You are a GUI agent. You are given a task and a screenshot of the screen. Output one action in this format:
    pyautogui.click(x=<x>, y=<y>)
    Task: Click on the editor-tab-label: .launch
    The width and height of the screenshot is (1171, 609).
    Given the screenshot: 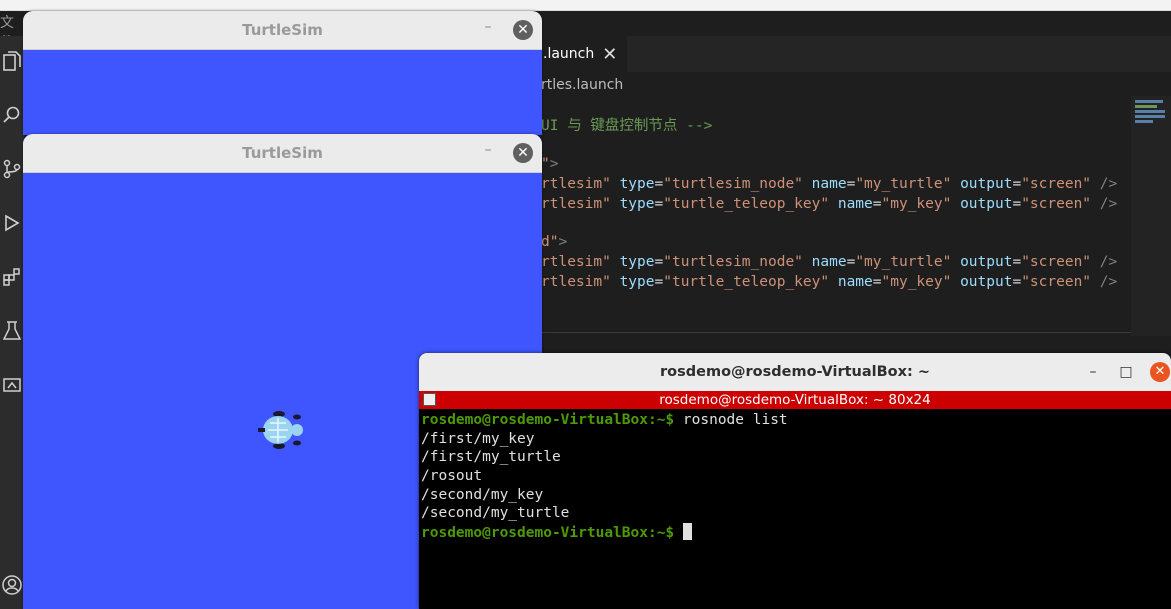 What is the action you would take?
    pyautogui.click(x=569, y=54)
    